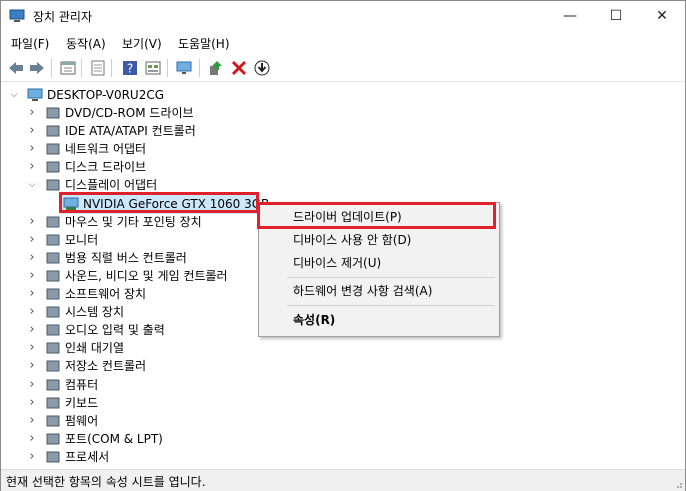  What do you see at coordinates (151, 240) in the screenshot?
I see `tree-category: › 모니터` at bounding box center [151, 240].